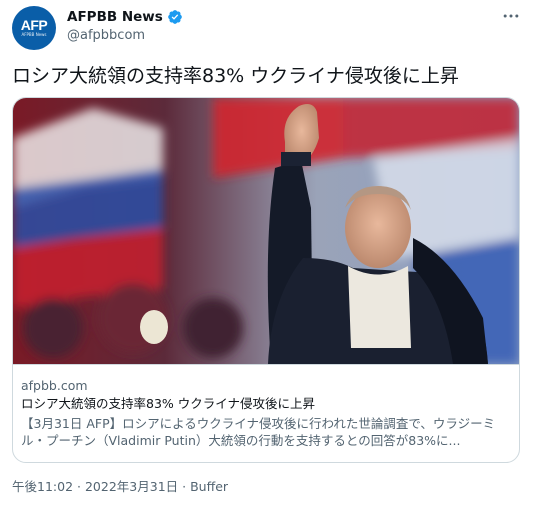 The image size is (535, 513). What do you see at coordinates (43, 486) in the screenshot?
I see `tweet-time: 午後11:02` at bounding box center [43, 486].